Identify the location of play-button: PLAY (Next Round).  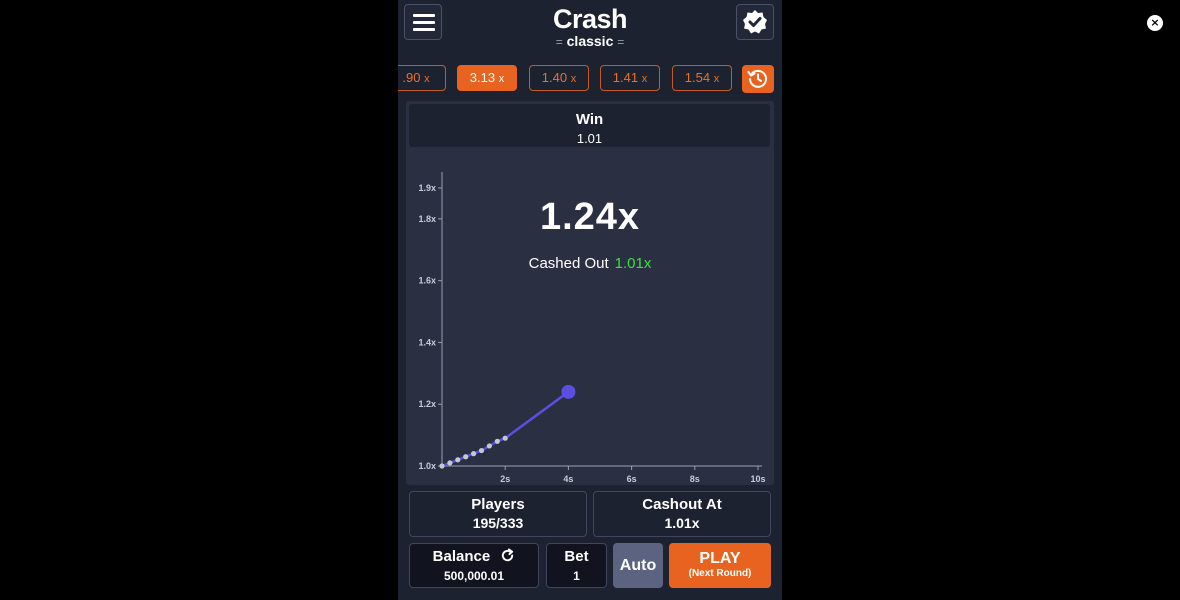
(720, 565).